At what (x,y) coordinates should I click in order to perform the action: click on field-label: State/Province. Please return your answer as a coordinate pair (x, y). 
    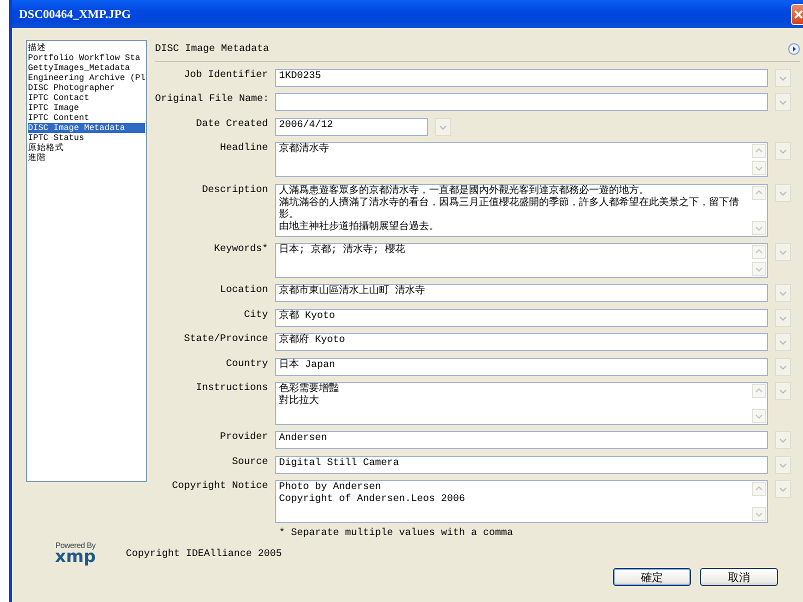
    Looking at the image, I should click on (225, 339).